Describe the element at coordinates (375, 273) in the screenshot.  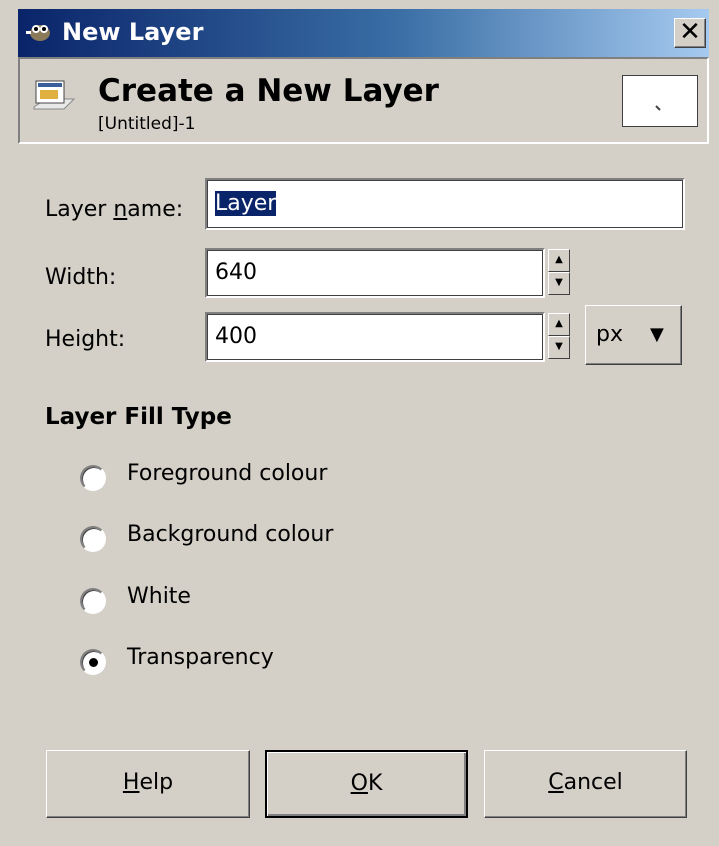
I see `width-field: 640` at that location.